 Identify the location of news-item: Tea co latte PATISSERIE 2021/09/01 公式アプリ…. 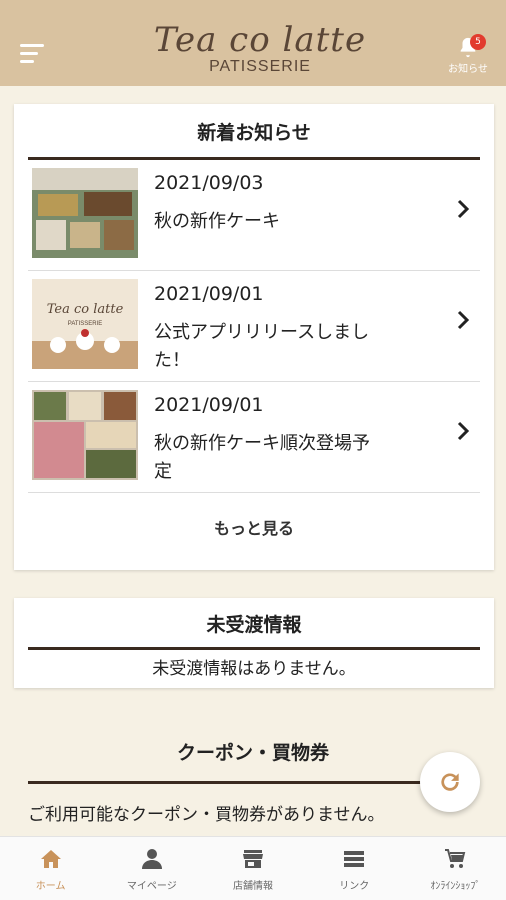
(254, 326).